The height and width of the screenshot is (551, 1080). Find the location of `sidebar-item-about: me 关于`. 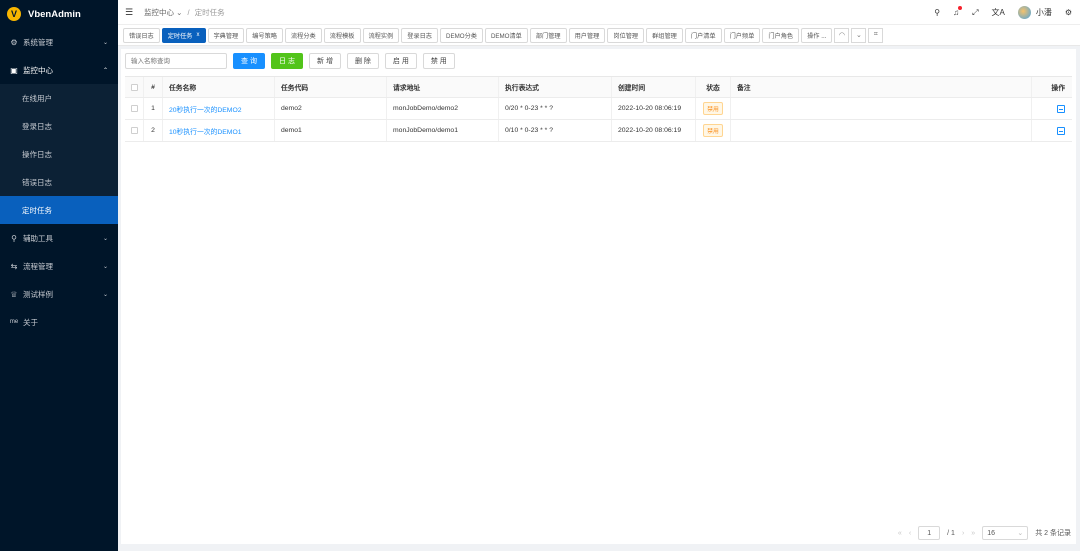

sidebar-item-about: me 关于 is located at coordinates (59, 322).